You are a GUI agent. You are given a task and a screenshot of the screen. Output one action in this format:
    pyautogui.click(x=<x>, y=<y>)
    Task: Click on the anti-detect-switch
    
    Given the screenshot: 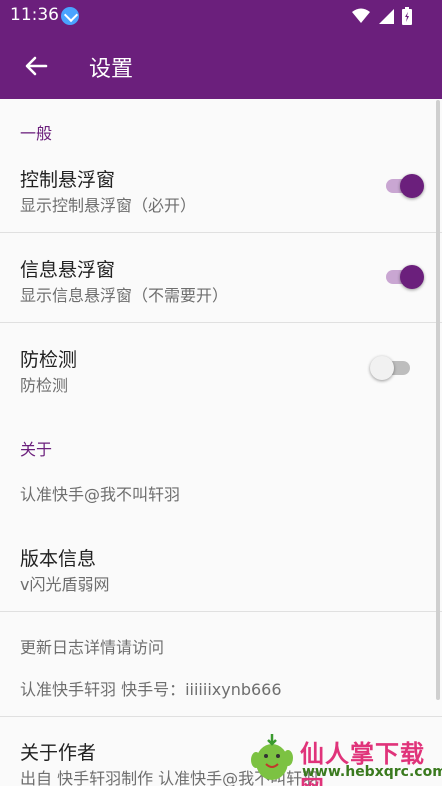 What is the action you would take?
    pyautogui.click(x=392, y=368)
    